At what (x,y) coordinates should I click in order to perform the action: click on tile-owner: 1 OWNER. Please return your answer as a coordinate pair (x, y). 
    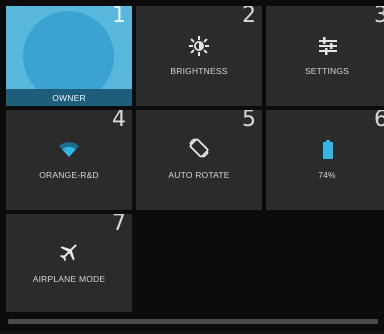
    Looking at the image, I should click on (69, 56).